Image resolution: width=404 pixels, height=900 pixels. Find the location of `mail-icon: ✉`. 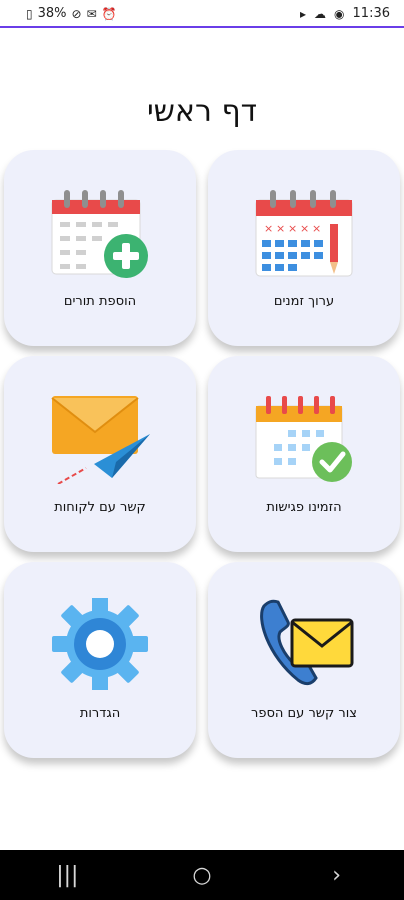

mail-icon: ✉ is located at coordinates (91, 13).